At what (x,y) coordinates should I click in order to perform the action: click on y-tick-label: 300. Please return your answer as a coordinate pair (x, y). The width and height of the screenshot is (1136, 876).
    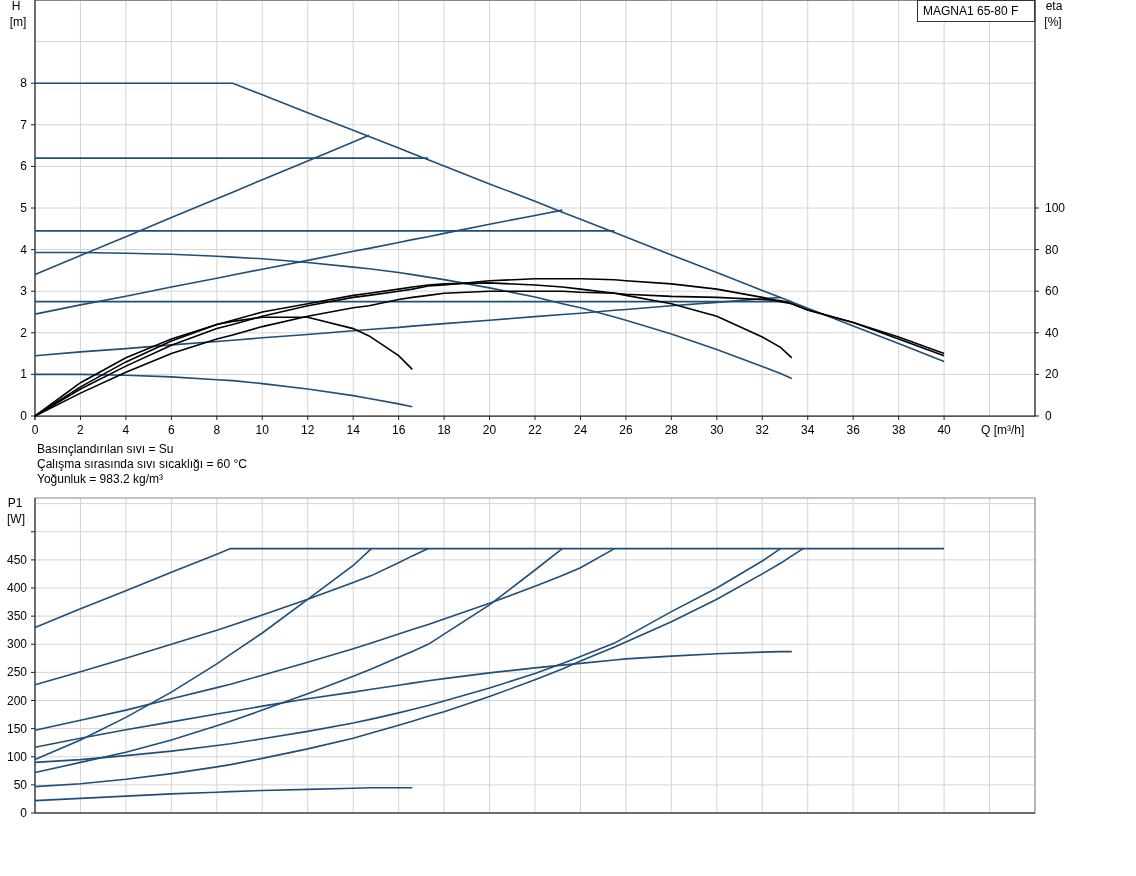
    Looking at the image, I should click on (16, 644).